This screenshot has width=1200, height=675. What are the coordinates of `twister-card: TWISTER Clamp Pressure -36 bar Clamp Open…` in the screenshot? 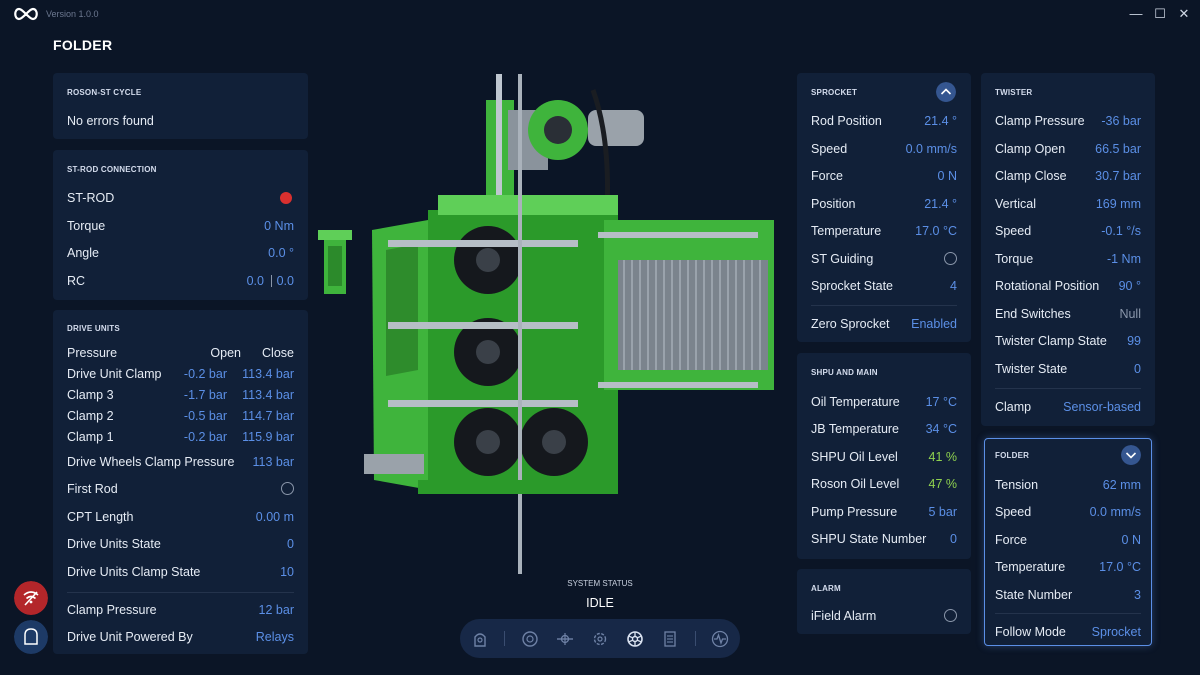 It's located at (1068, 249).